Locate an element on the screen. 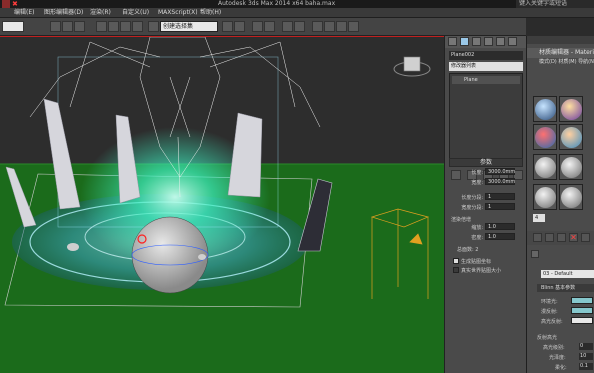 This screenshot has width=594, height=373. copy-material-icon is located at coordinates (585, 237).